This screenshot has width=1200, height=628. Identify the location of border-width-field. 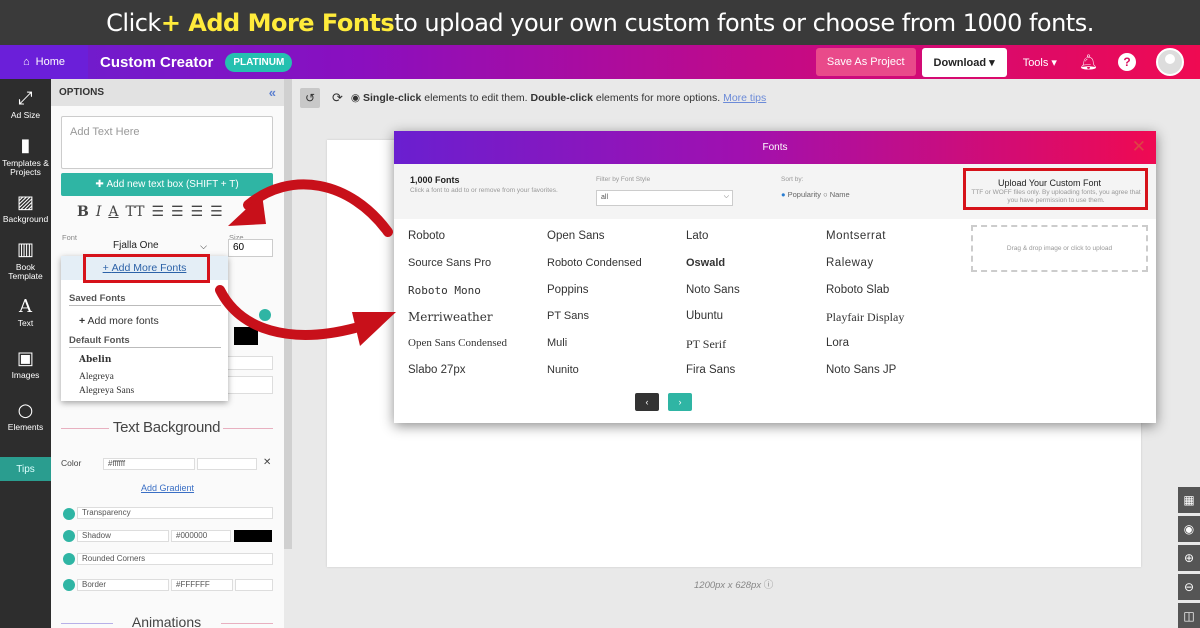
(254, 585).